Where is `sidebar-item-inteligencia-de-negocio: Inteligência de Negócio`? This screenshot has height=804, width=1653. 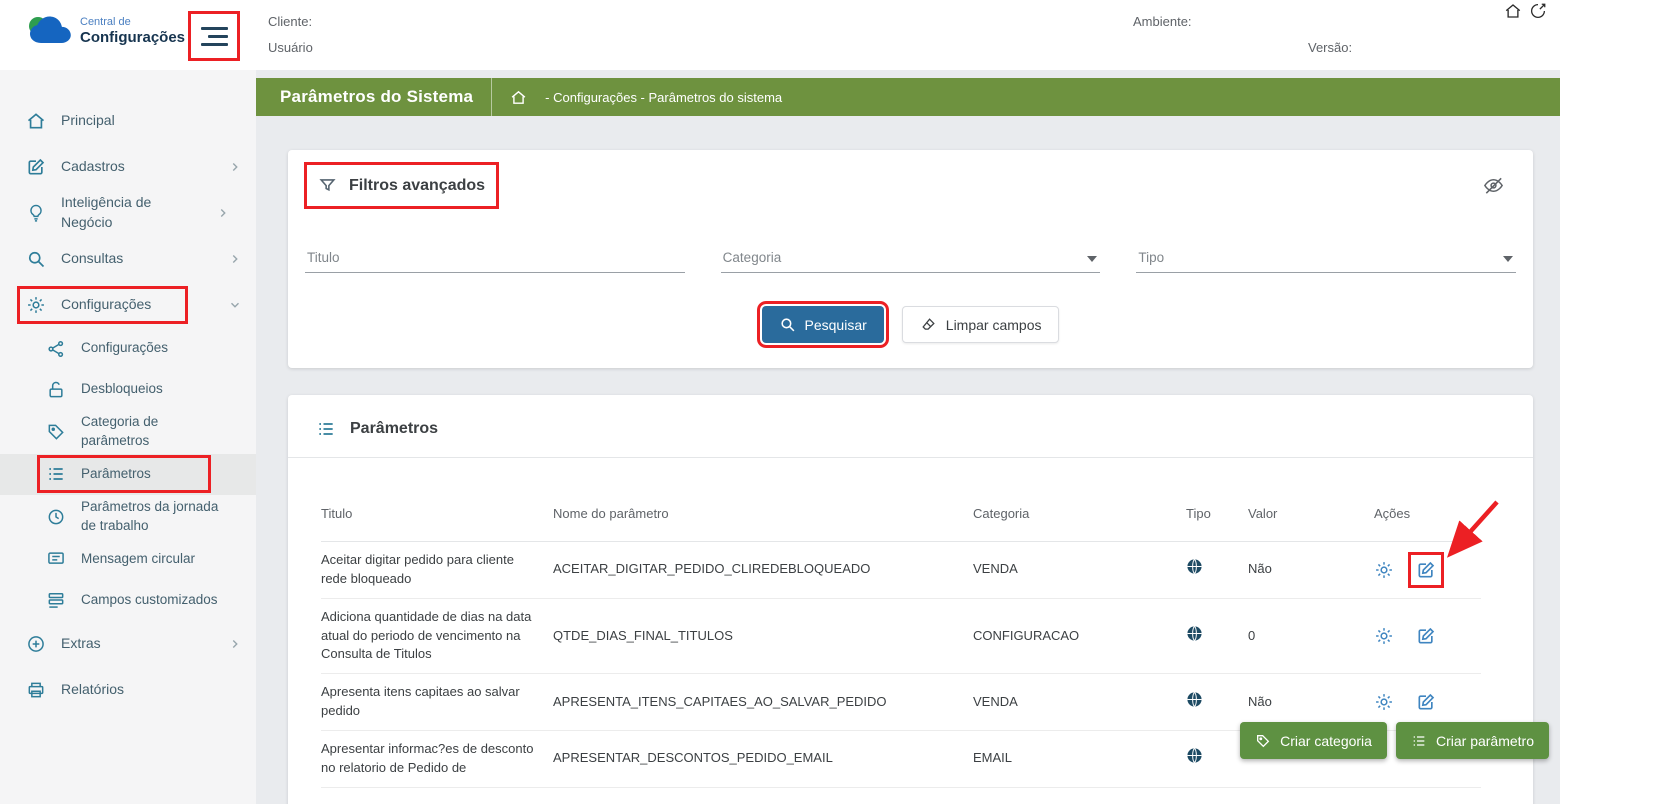 sidebar-item-inteligencia-de-negocio: Inteligência de Negócio is located at coordinates (128, 213).